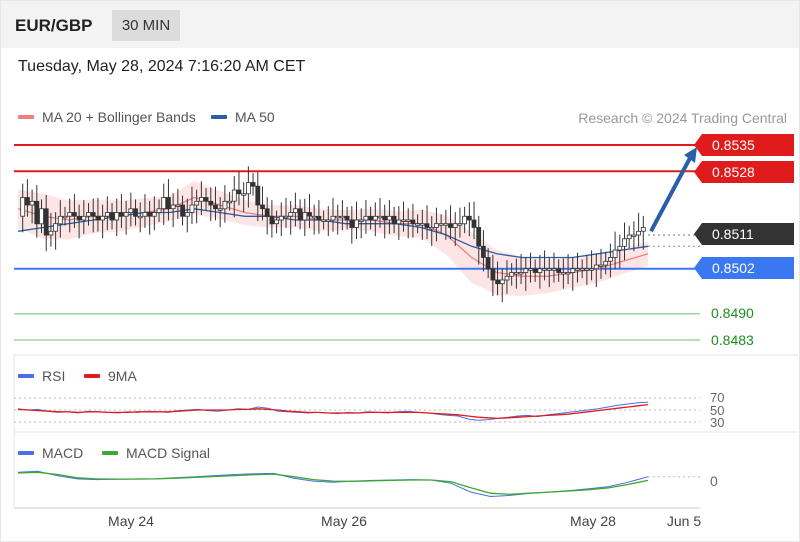 This screenshot has height=542, width=800. What do you see at coordinates (92, 376) in the screenshot?
I see `rsi-ma-swatch-icon` at bounding box center [92, 376].